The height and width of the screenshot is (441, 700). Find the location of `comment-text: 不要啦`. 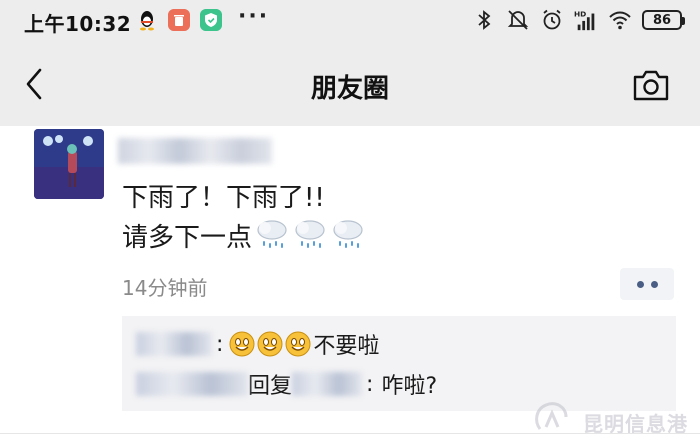

comment-text: 不要啦 is located at coordinates (346, 346).